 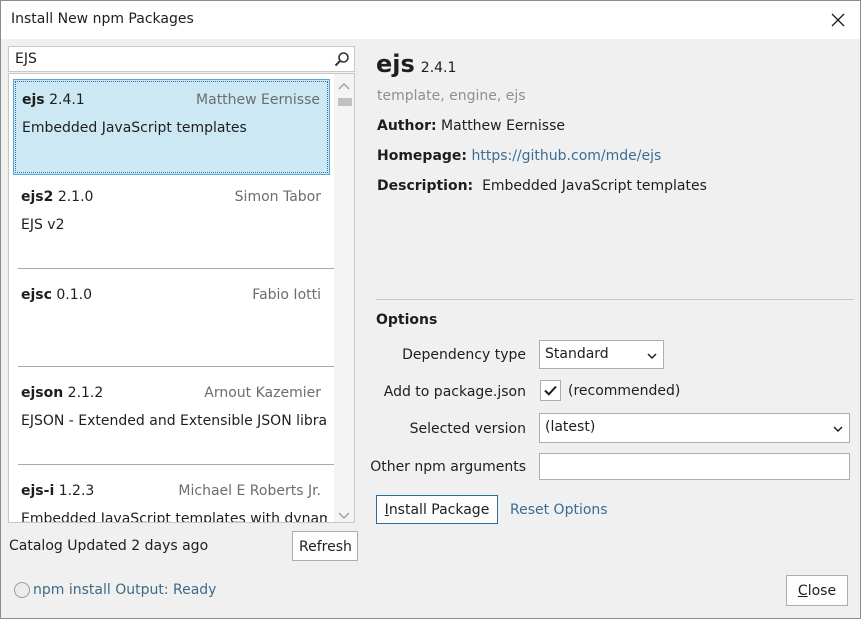 I want to click on scroll-up-icon, so click(x=344, y=85).